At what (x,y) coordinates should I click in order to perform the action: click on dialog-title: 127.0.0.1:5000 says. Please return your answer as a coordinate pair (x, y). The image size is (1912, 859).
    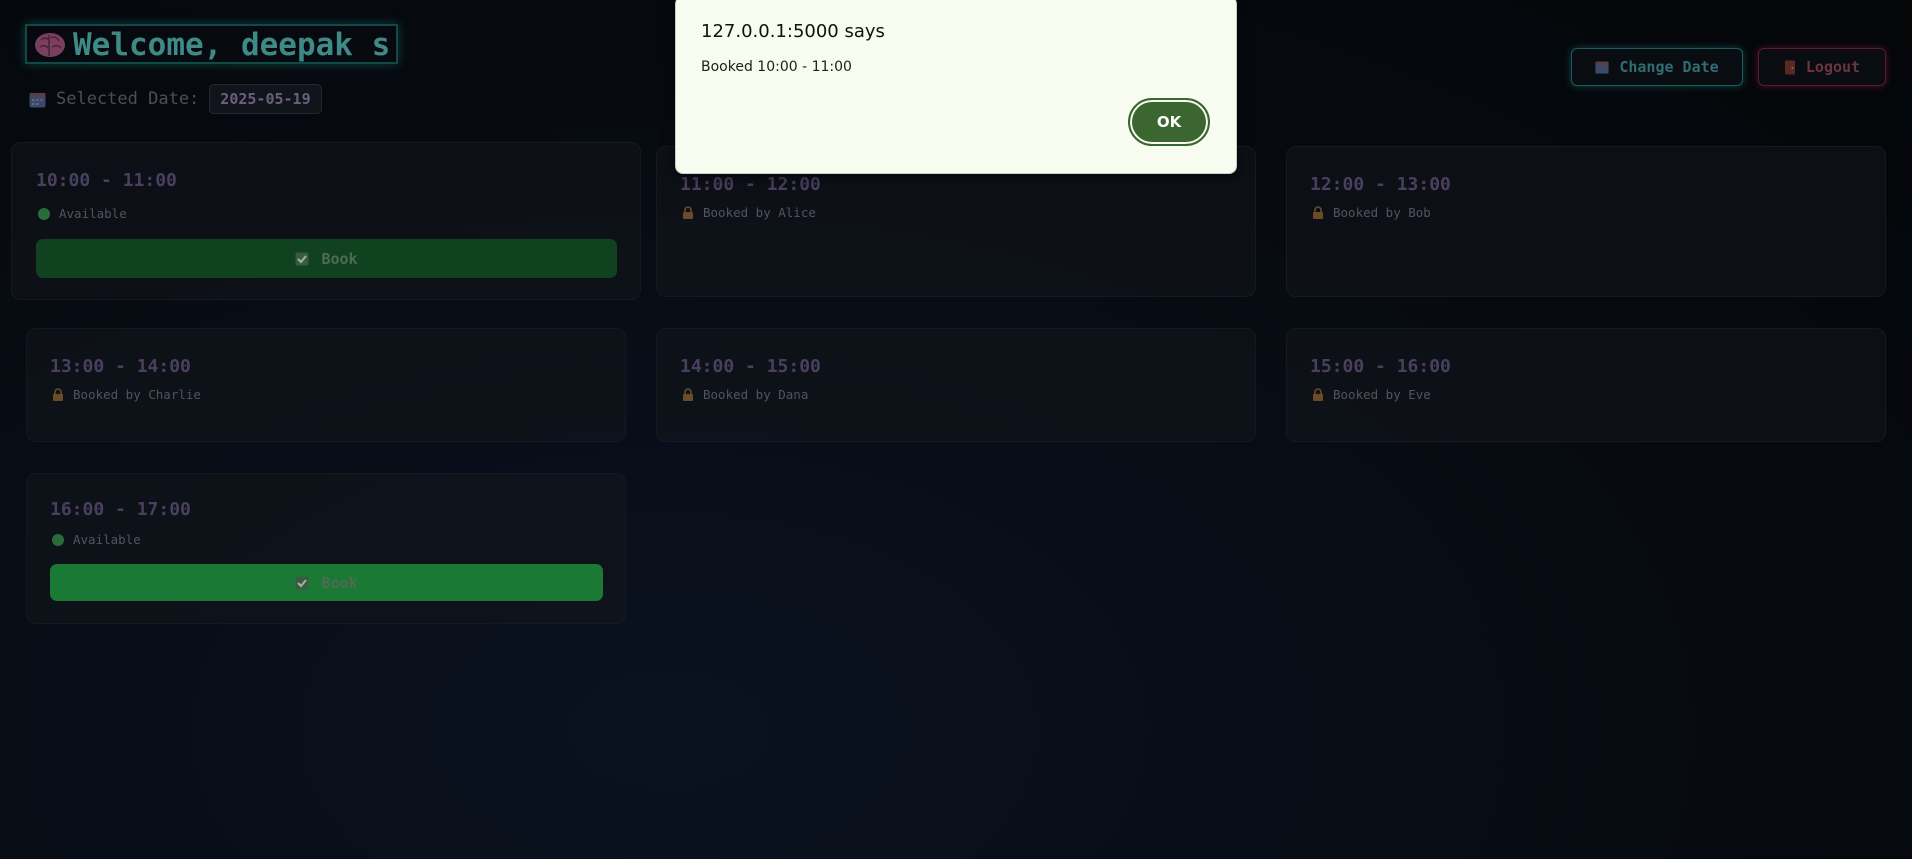
    Looking at the image, I should click on (793, 31).